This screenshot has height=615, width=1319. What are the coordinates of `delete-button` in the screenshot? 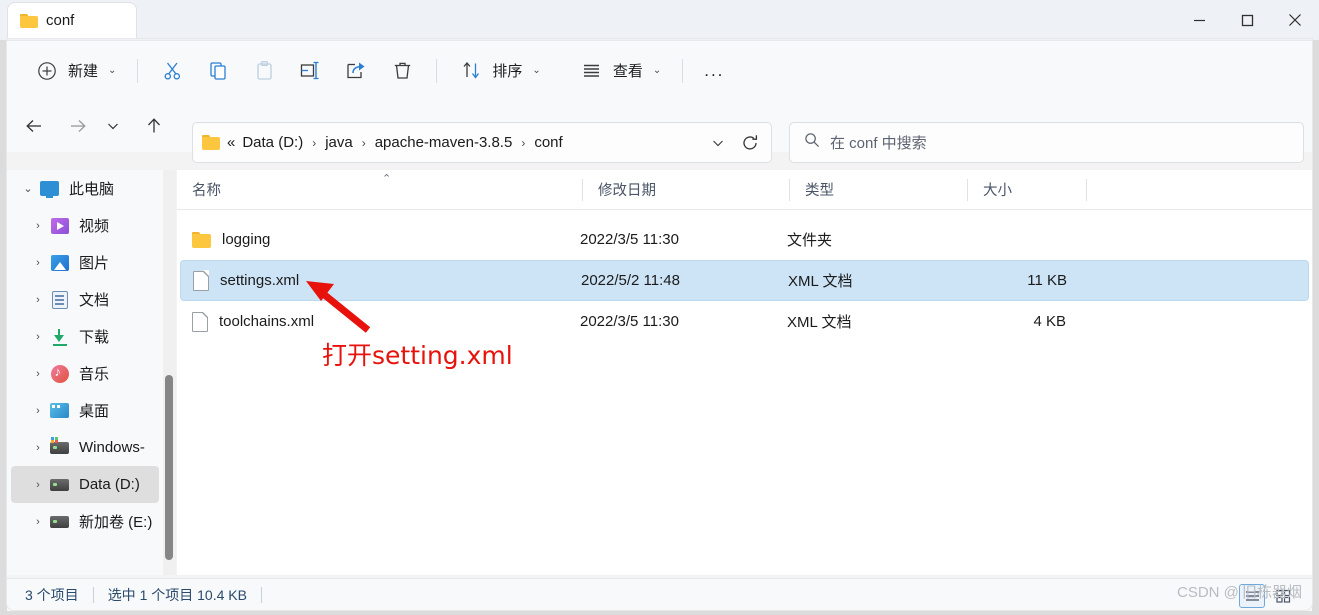 It's located at (402, 71).